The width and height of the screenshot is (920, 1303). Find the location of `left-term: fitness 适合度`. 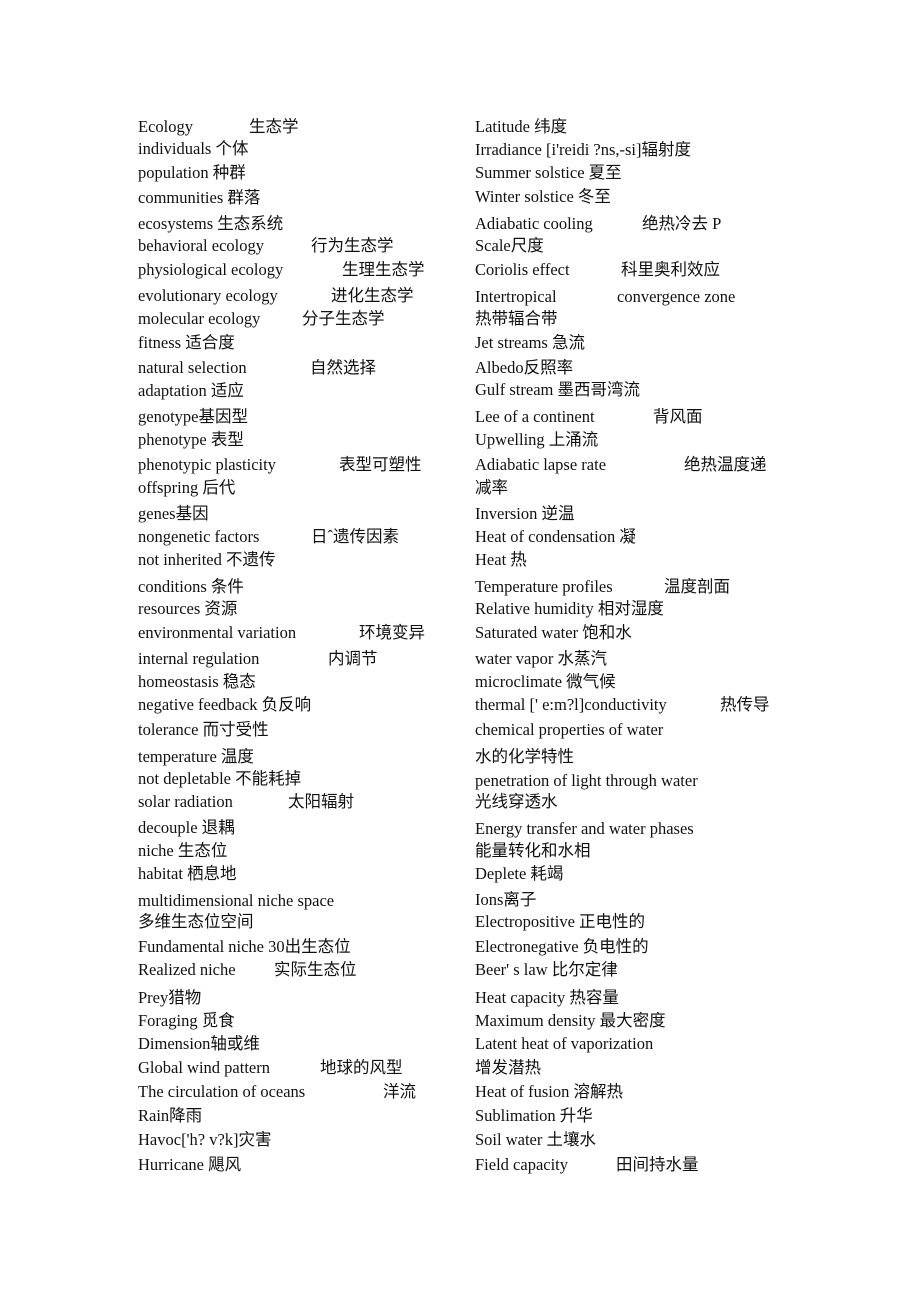

left-term: fitness 适合度 is located at coordinates (186, 342).